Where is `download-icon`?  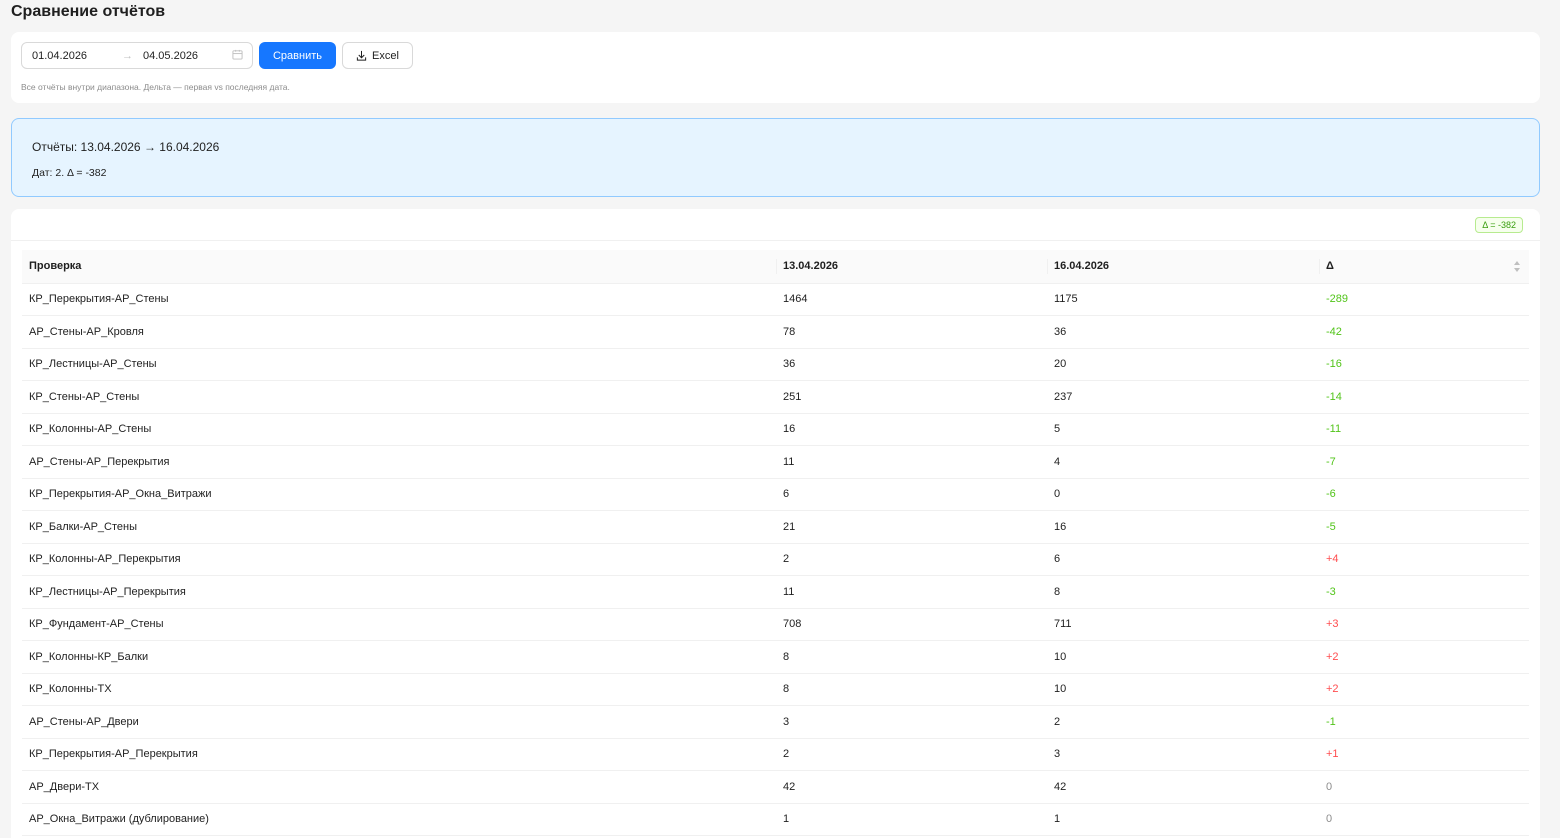 download-icon is located at coordinates (361, 55).